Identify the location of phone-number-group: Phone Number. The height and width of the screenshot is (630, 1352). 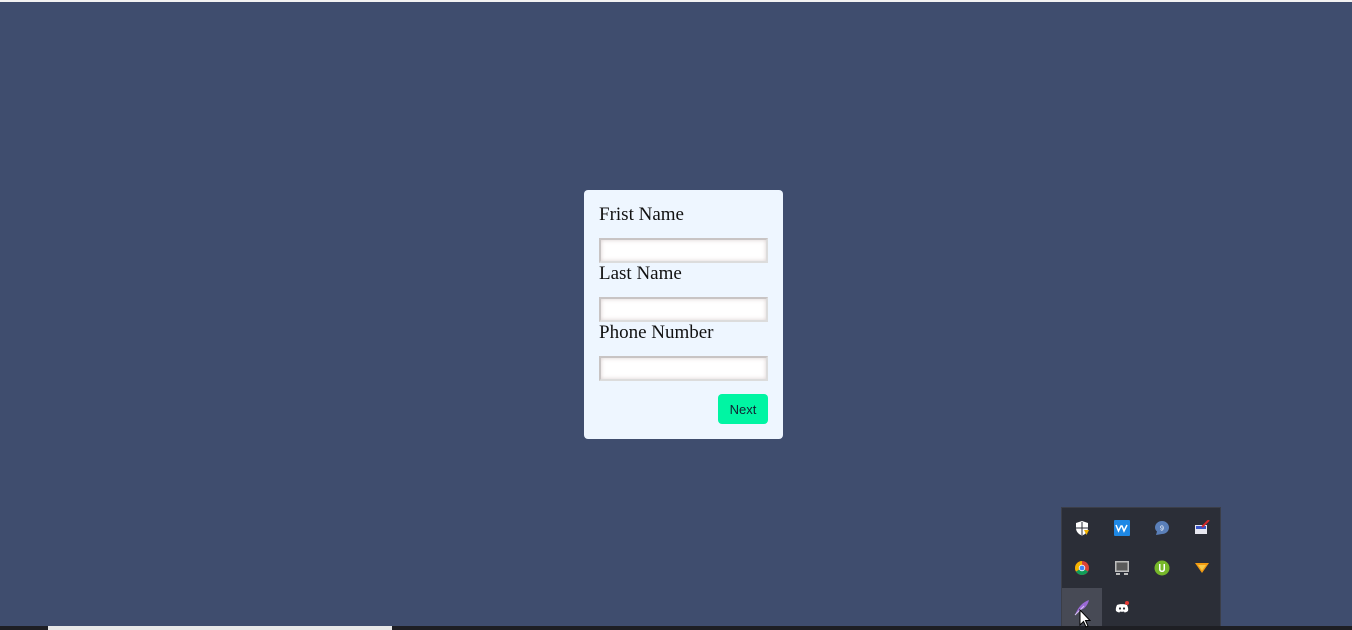
(683, 351).